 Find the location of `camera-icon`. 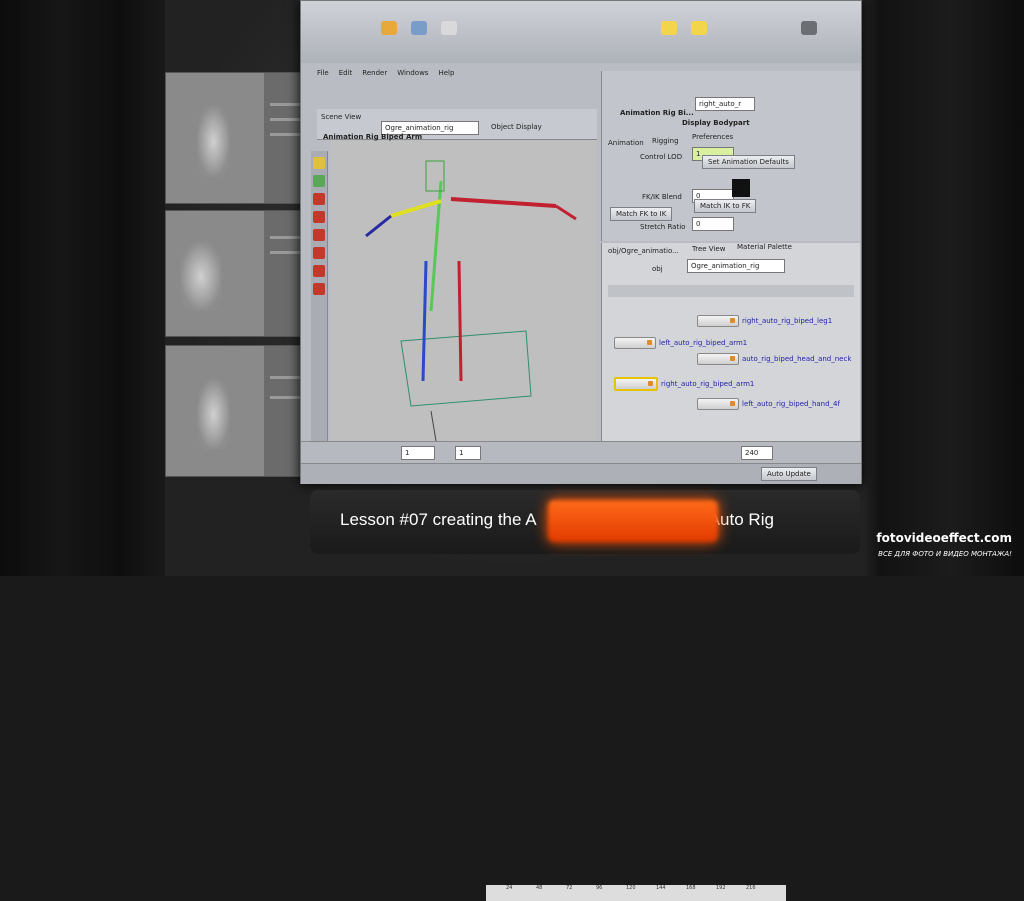

camera-icon is located at coordinates (809, 28).